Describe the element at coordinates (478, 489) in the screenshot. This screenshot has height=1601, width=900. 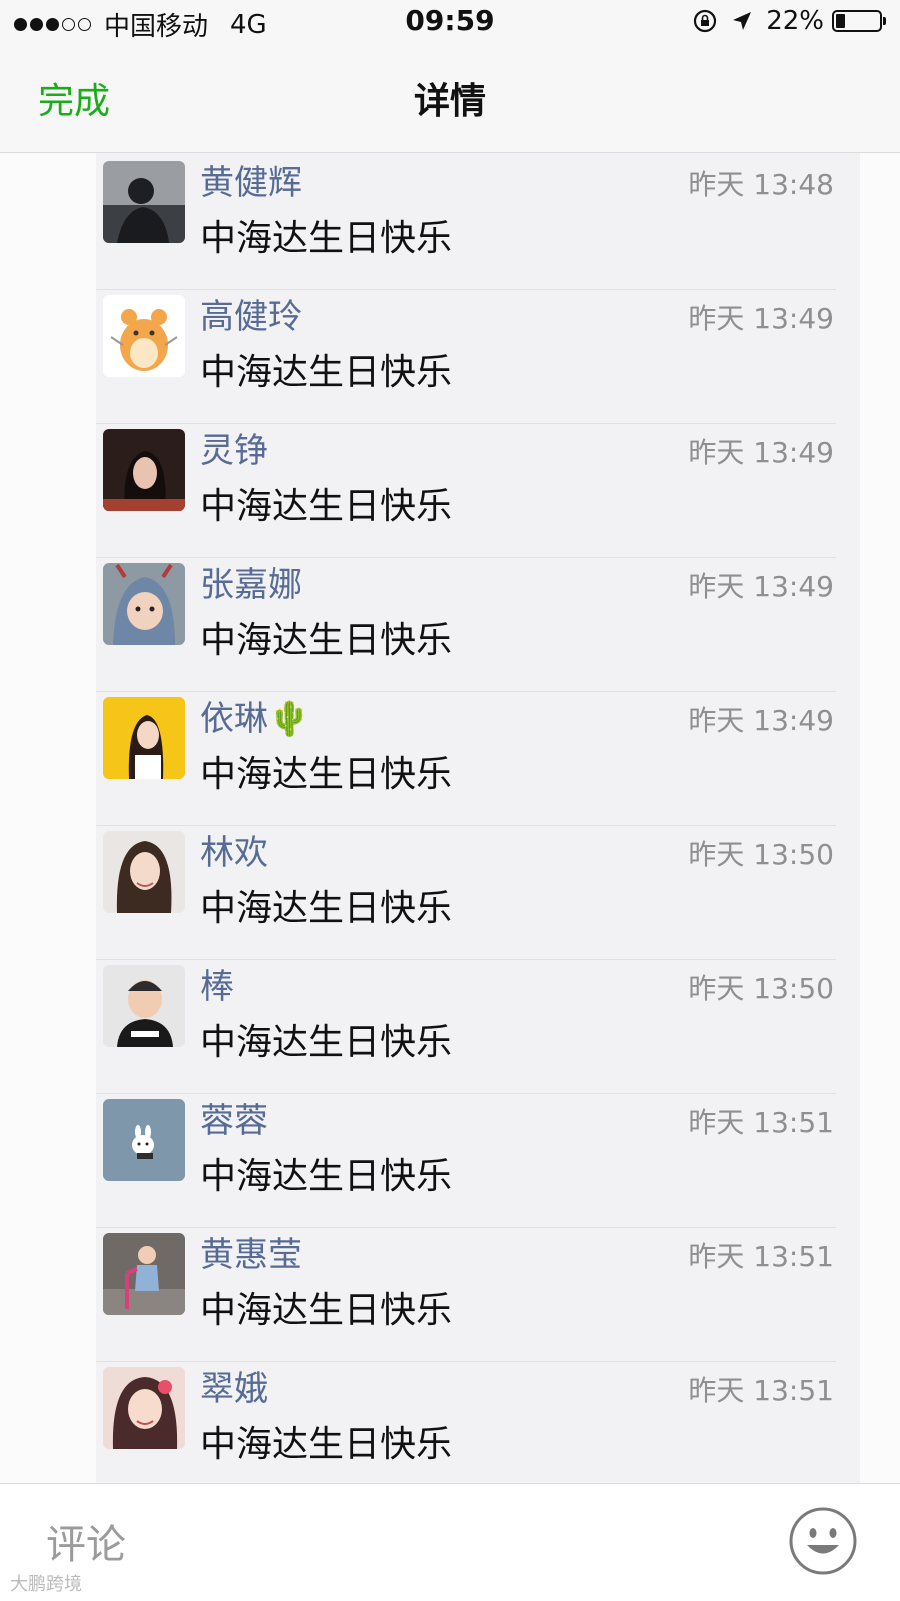
I see `comment-row: 灵铮 昨天 13:49 中海达生日快乐` at that location.